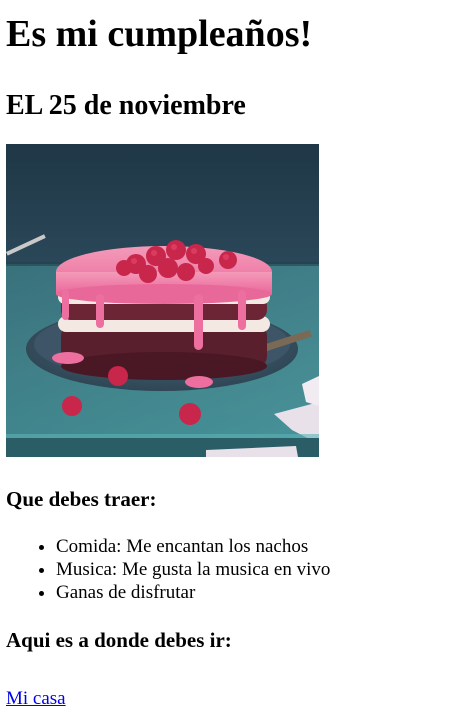 This screenshot has height=713, width=475. What do you see at coordinates (262, 592) in the screenshot?
I see `list-item: Ganas de disfrutar` at bounding box center [262, 592].